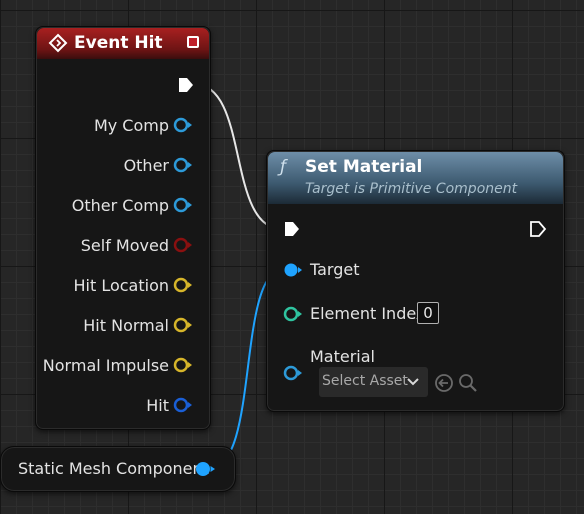 This screenshot has height=514, width=584. Describe the element at coordinates (183, 405) in the screenshot. I see `pin-hit-icon` at that location.